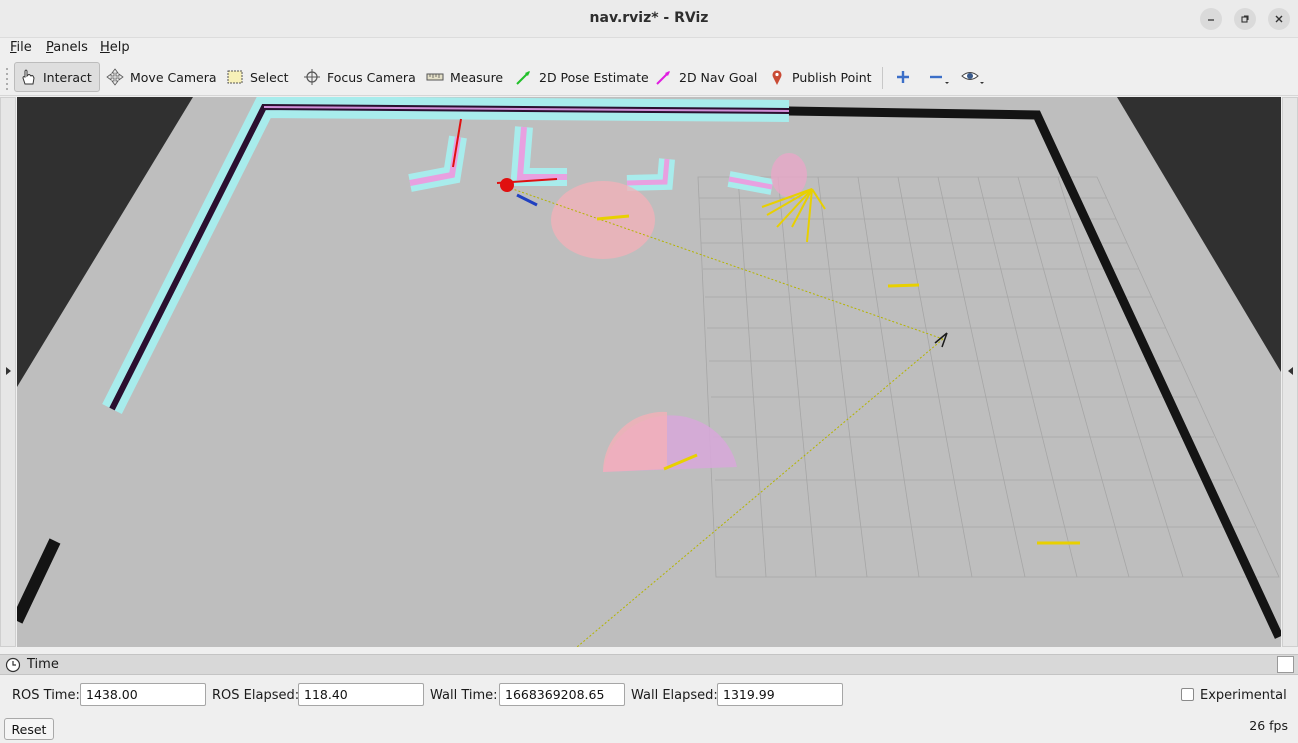 The width and height of the screenshot is (1298, 743). Describe the element at coordinates (361, 694) in the screenshot. I see `ros-elapsed-field` at that location.